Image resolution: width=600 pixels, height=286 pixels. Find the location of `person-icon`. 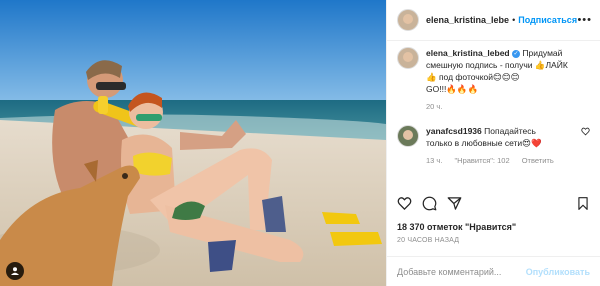

person-icon is located at coordinates (15, 271).